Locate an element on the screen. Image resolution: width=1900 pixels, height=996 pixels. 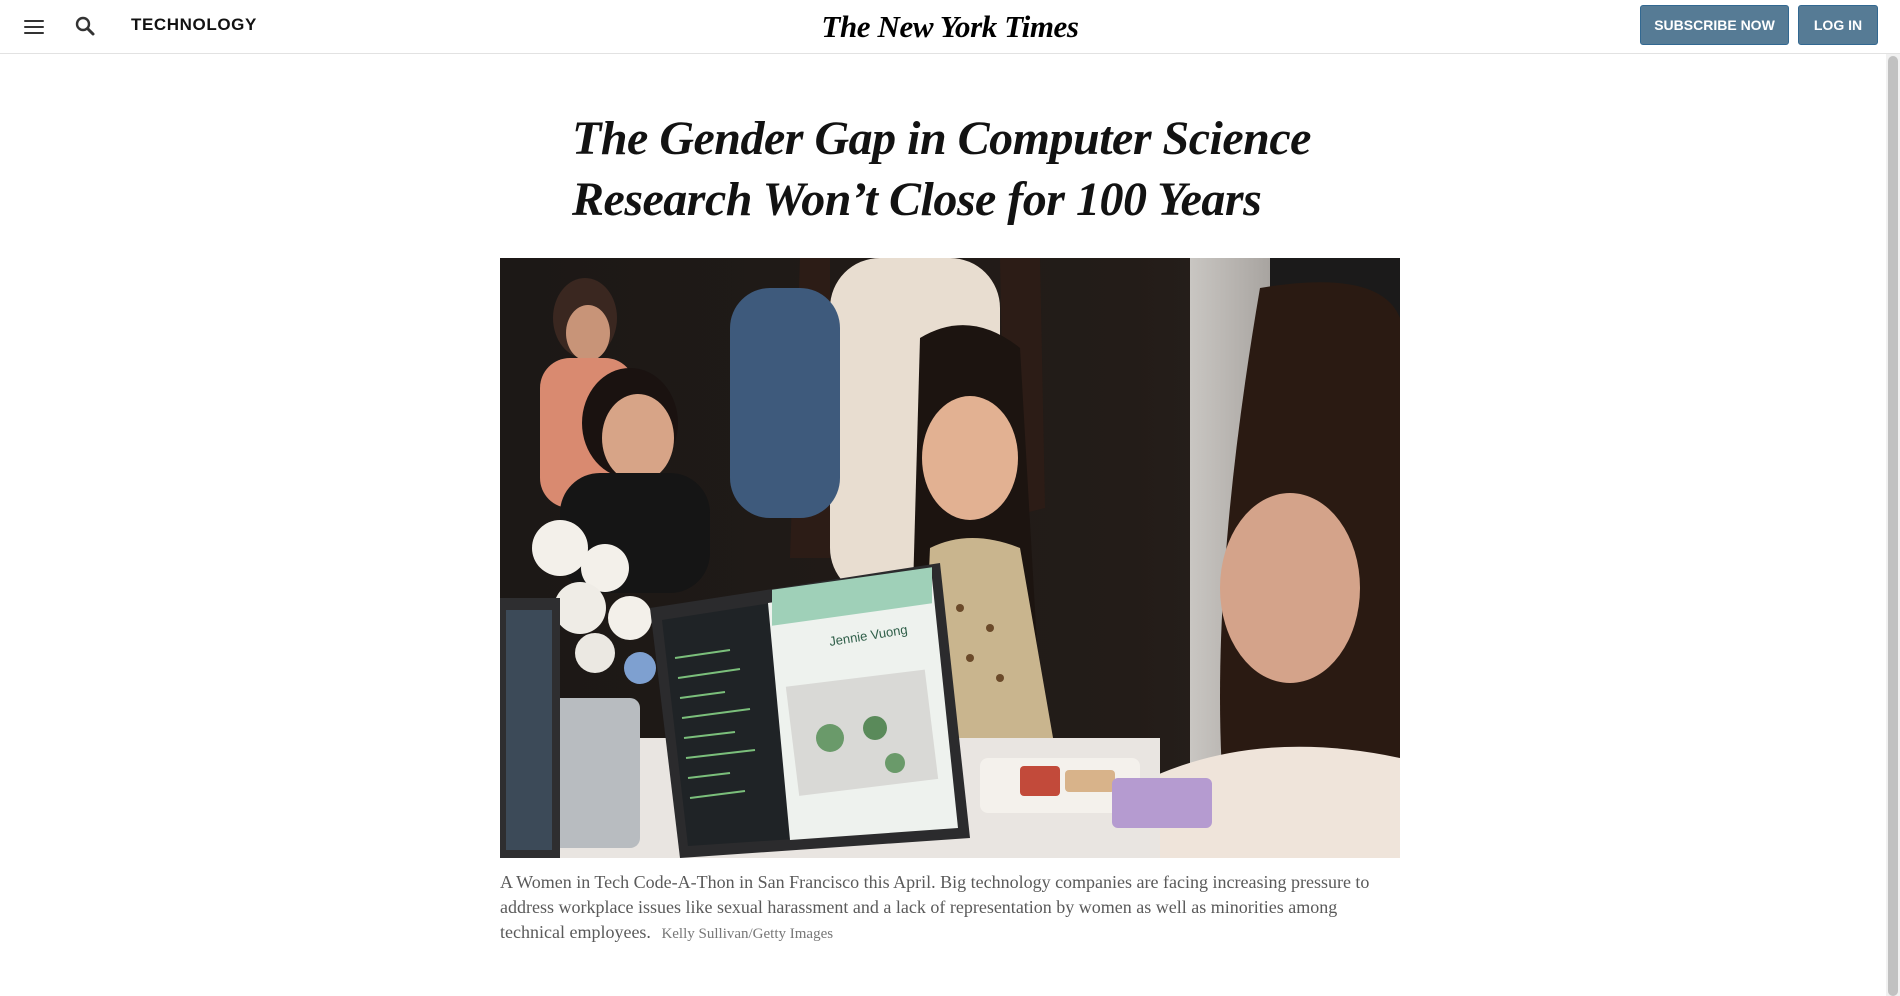
photo-credit: Kelly Sullivan/Getty Images is located at coordinates (747, 934).